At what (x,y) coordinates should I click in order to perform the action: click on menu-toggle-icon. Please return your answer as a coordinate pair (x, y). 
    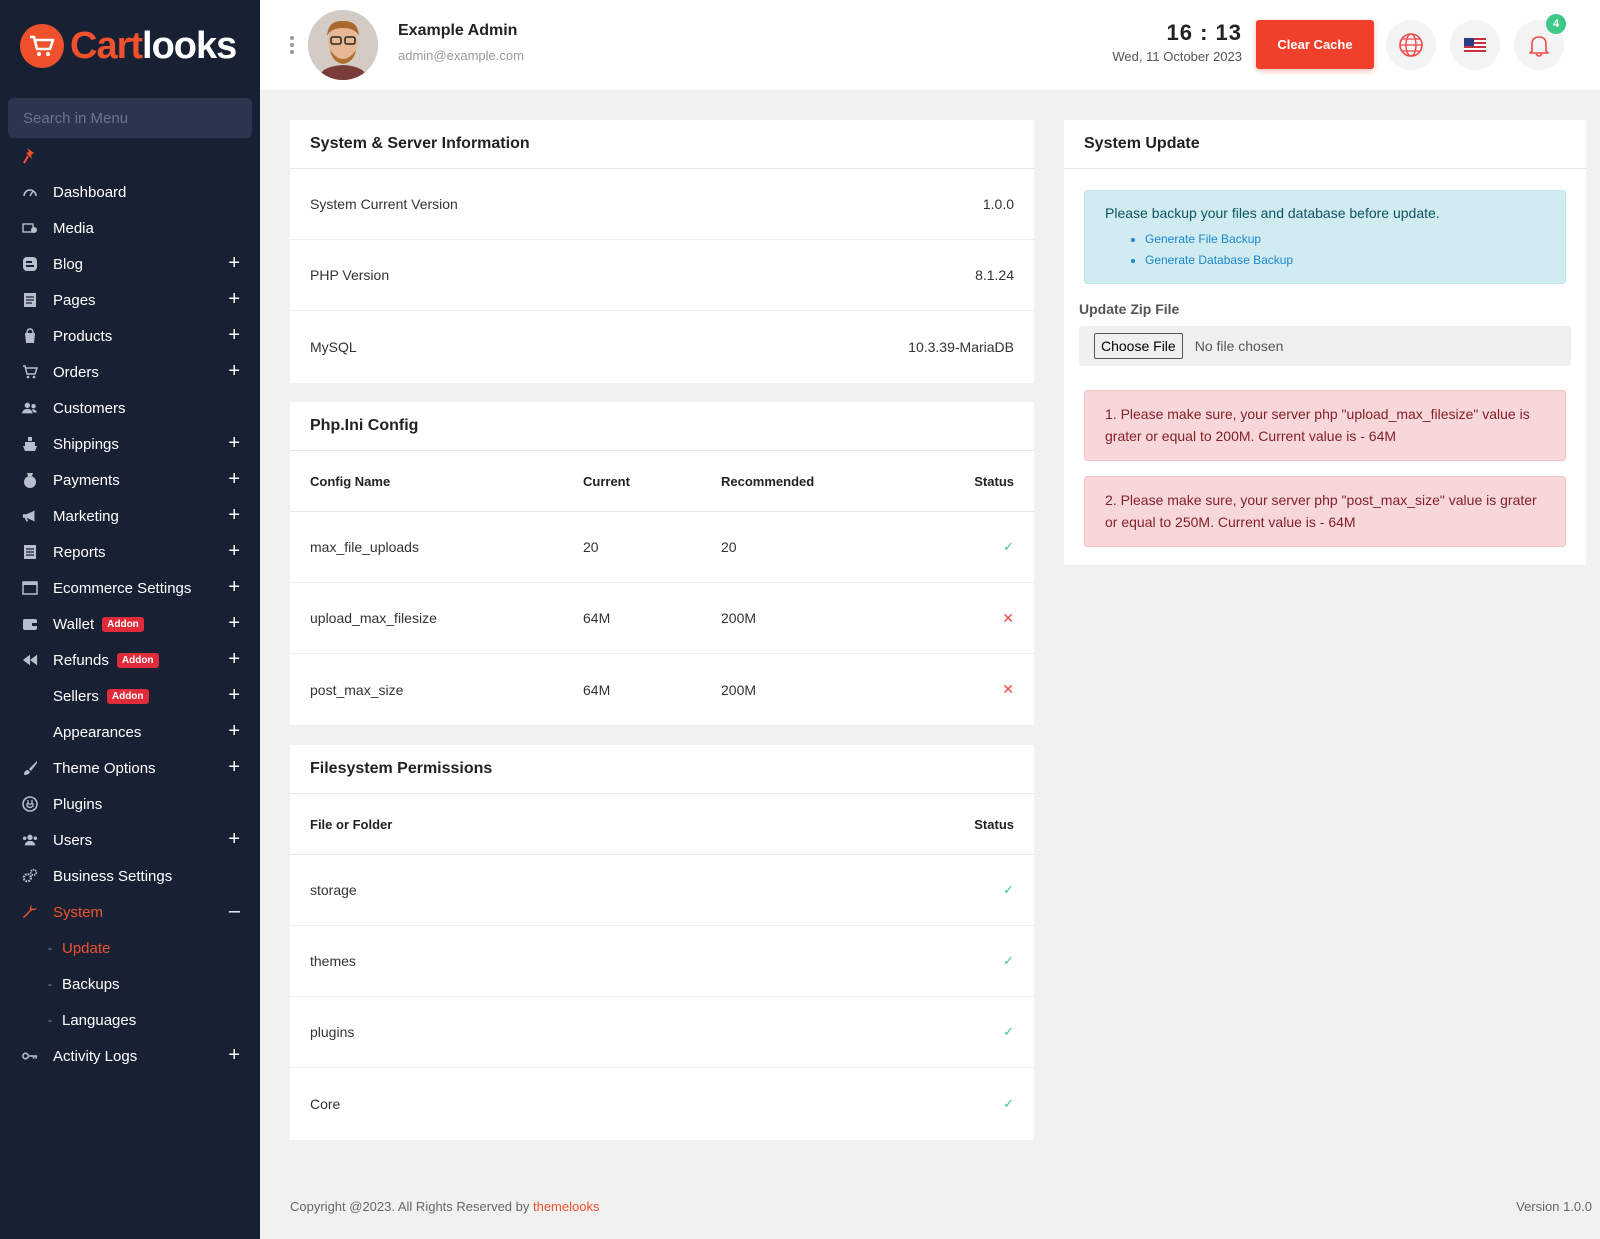
    Looking at the image, I should click on (292, 46).